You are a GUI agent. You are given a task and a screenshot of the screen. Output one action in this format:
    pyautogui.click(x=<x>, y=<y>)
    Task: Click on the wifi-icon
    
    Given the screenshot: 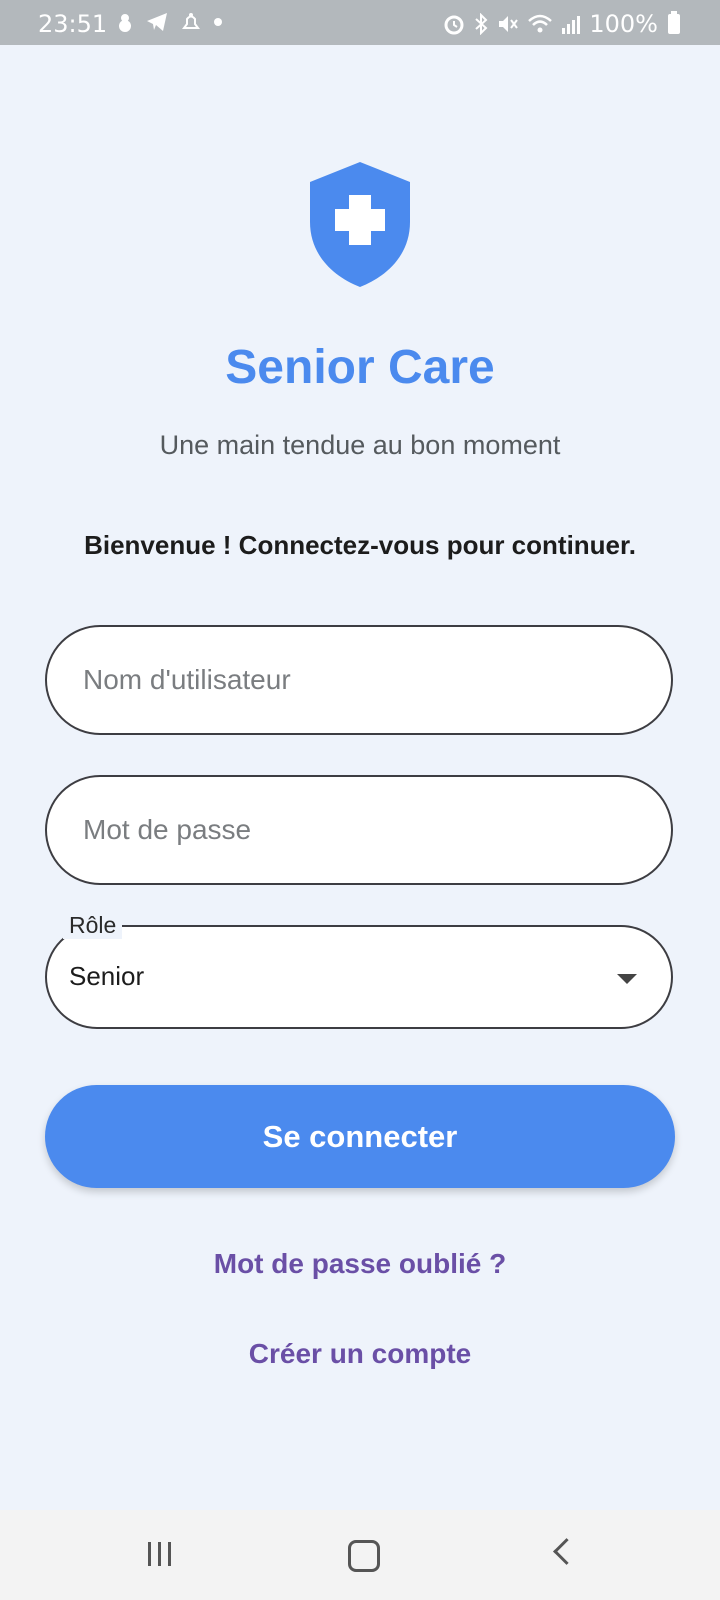 What is the action you would take?
    pyautogui.click(x=540, y=23)
    